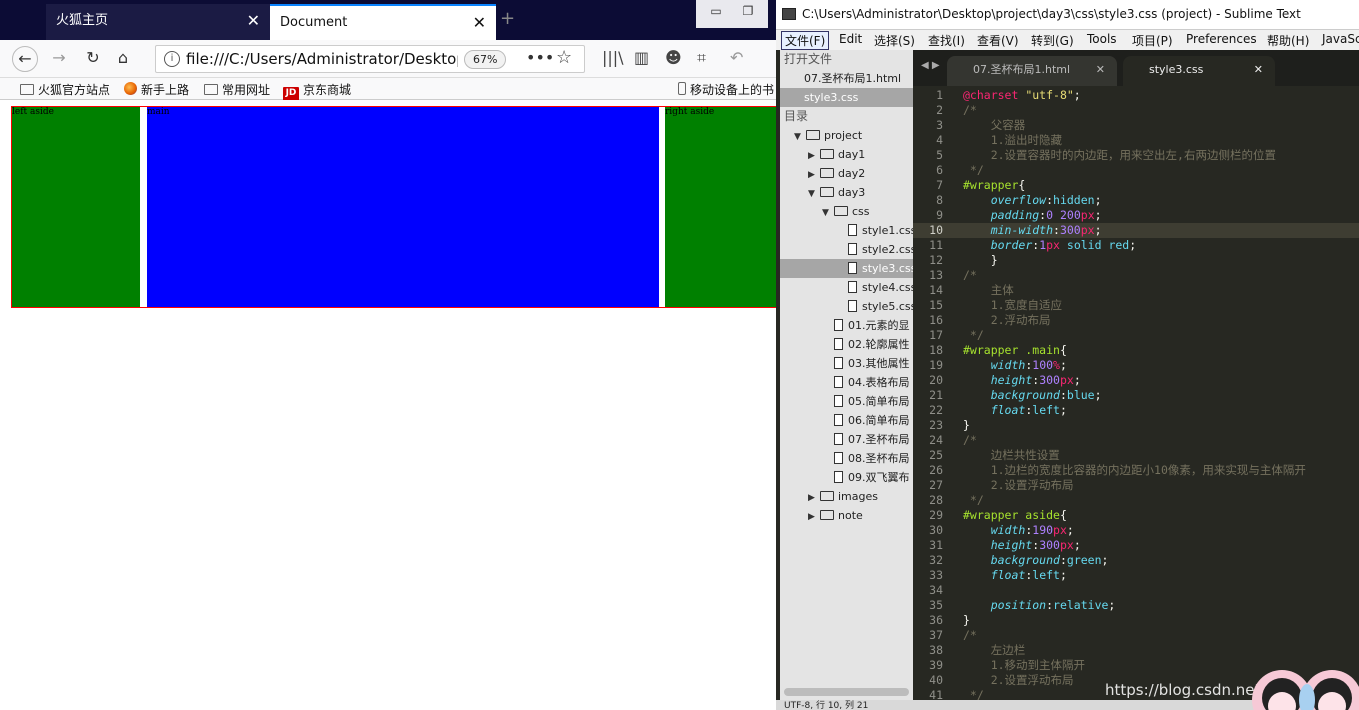 Image resolution: width=1359 pixels, height=710 pixels. Describe the element at coordinates (716, 12) in the screenshot. I see `minimize-icon: ▭` at that location.